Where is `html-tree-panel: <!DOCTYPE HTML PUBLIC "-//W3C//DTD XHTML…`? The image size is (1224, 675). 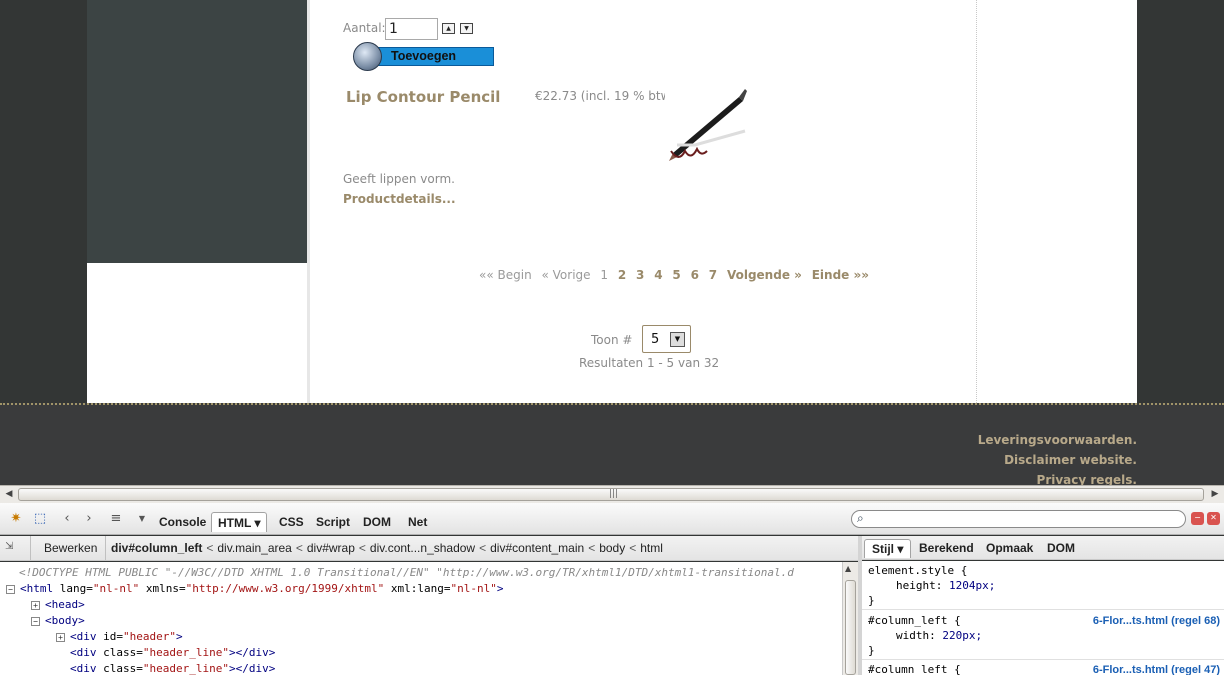
html-tree-panel: <!DOCTYPE HTML PUBLIC "-//W3C//DTD XHTML… is located at coordinates (421, 618).